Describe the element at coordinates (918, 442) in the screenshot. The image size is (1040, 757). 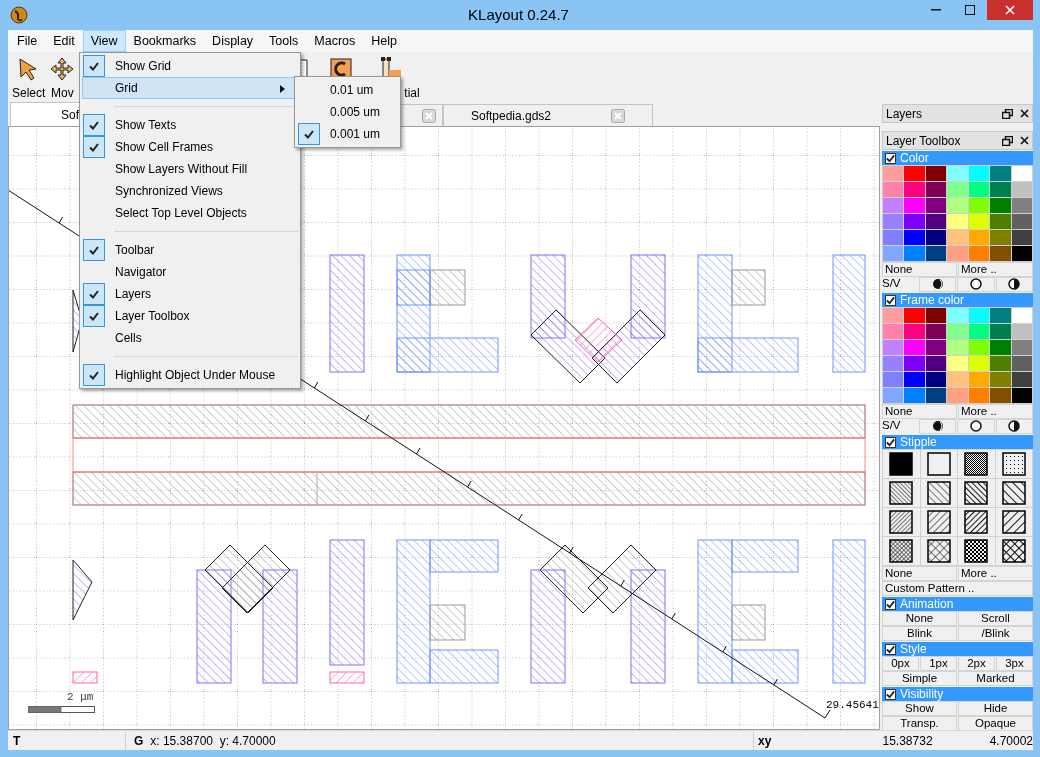
I see `section-title: Stipple` at that location.